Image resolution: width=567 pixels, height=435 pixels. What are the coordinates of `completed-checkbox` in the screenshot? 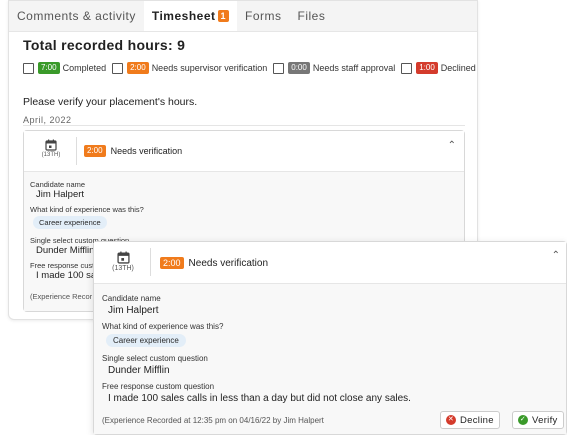 It's located at (28, 68).